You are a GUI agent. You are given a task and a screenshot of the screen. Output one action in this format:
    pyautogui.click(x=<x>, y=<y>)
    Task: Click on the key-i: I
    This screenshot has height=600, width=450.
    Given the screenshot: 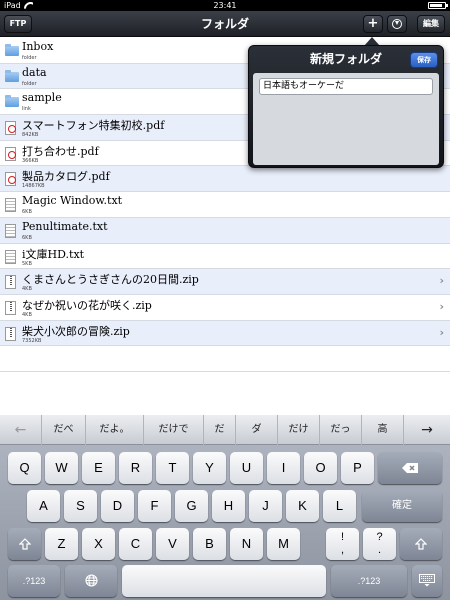 What is the action you would take?
    pyautogui.click(x=283, y=468)
    